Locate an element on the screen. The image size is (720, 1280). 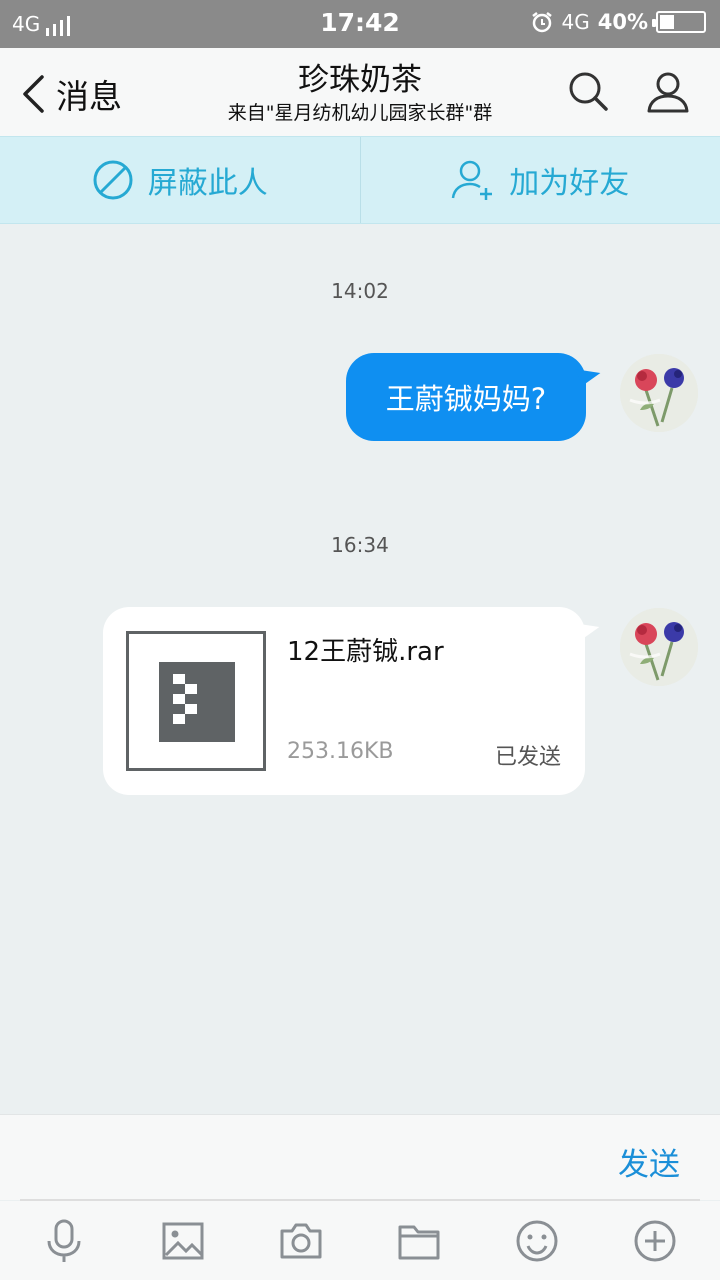
status-right: 4G 40% is located at coordinates (618, 22).